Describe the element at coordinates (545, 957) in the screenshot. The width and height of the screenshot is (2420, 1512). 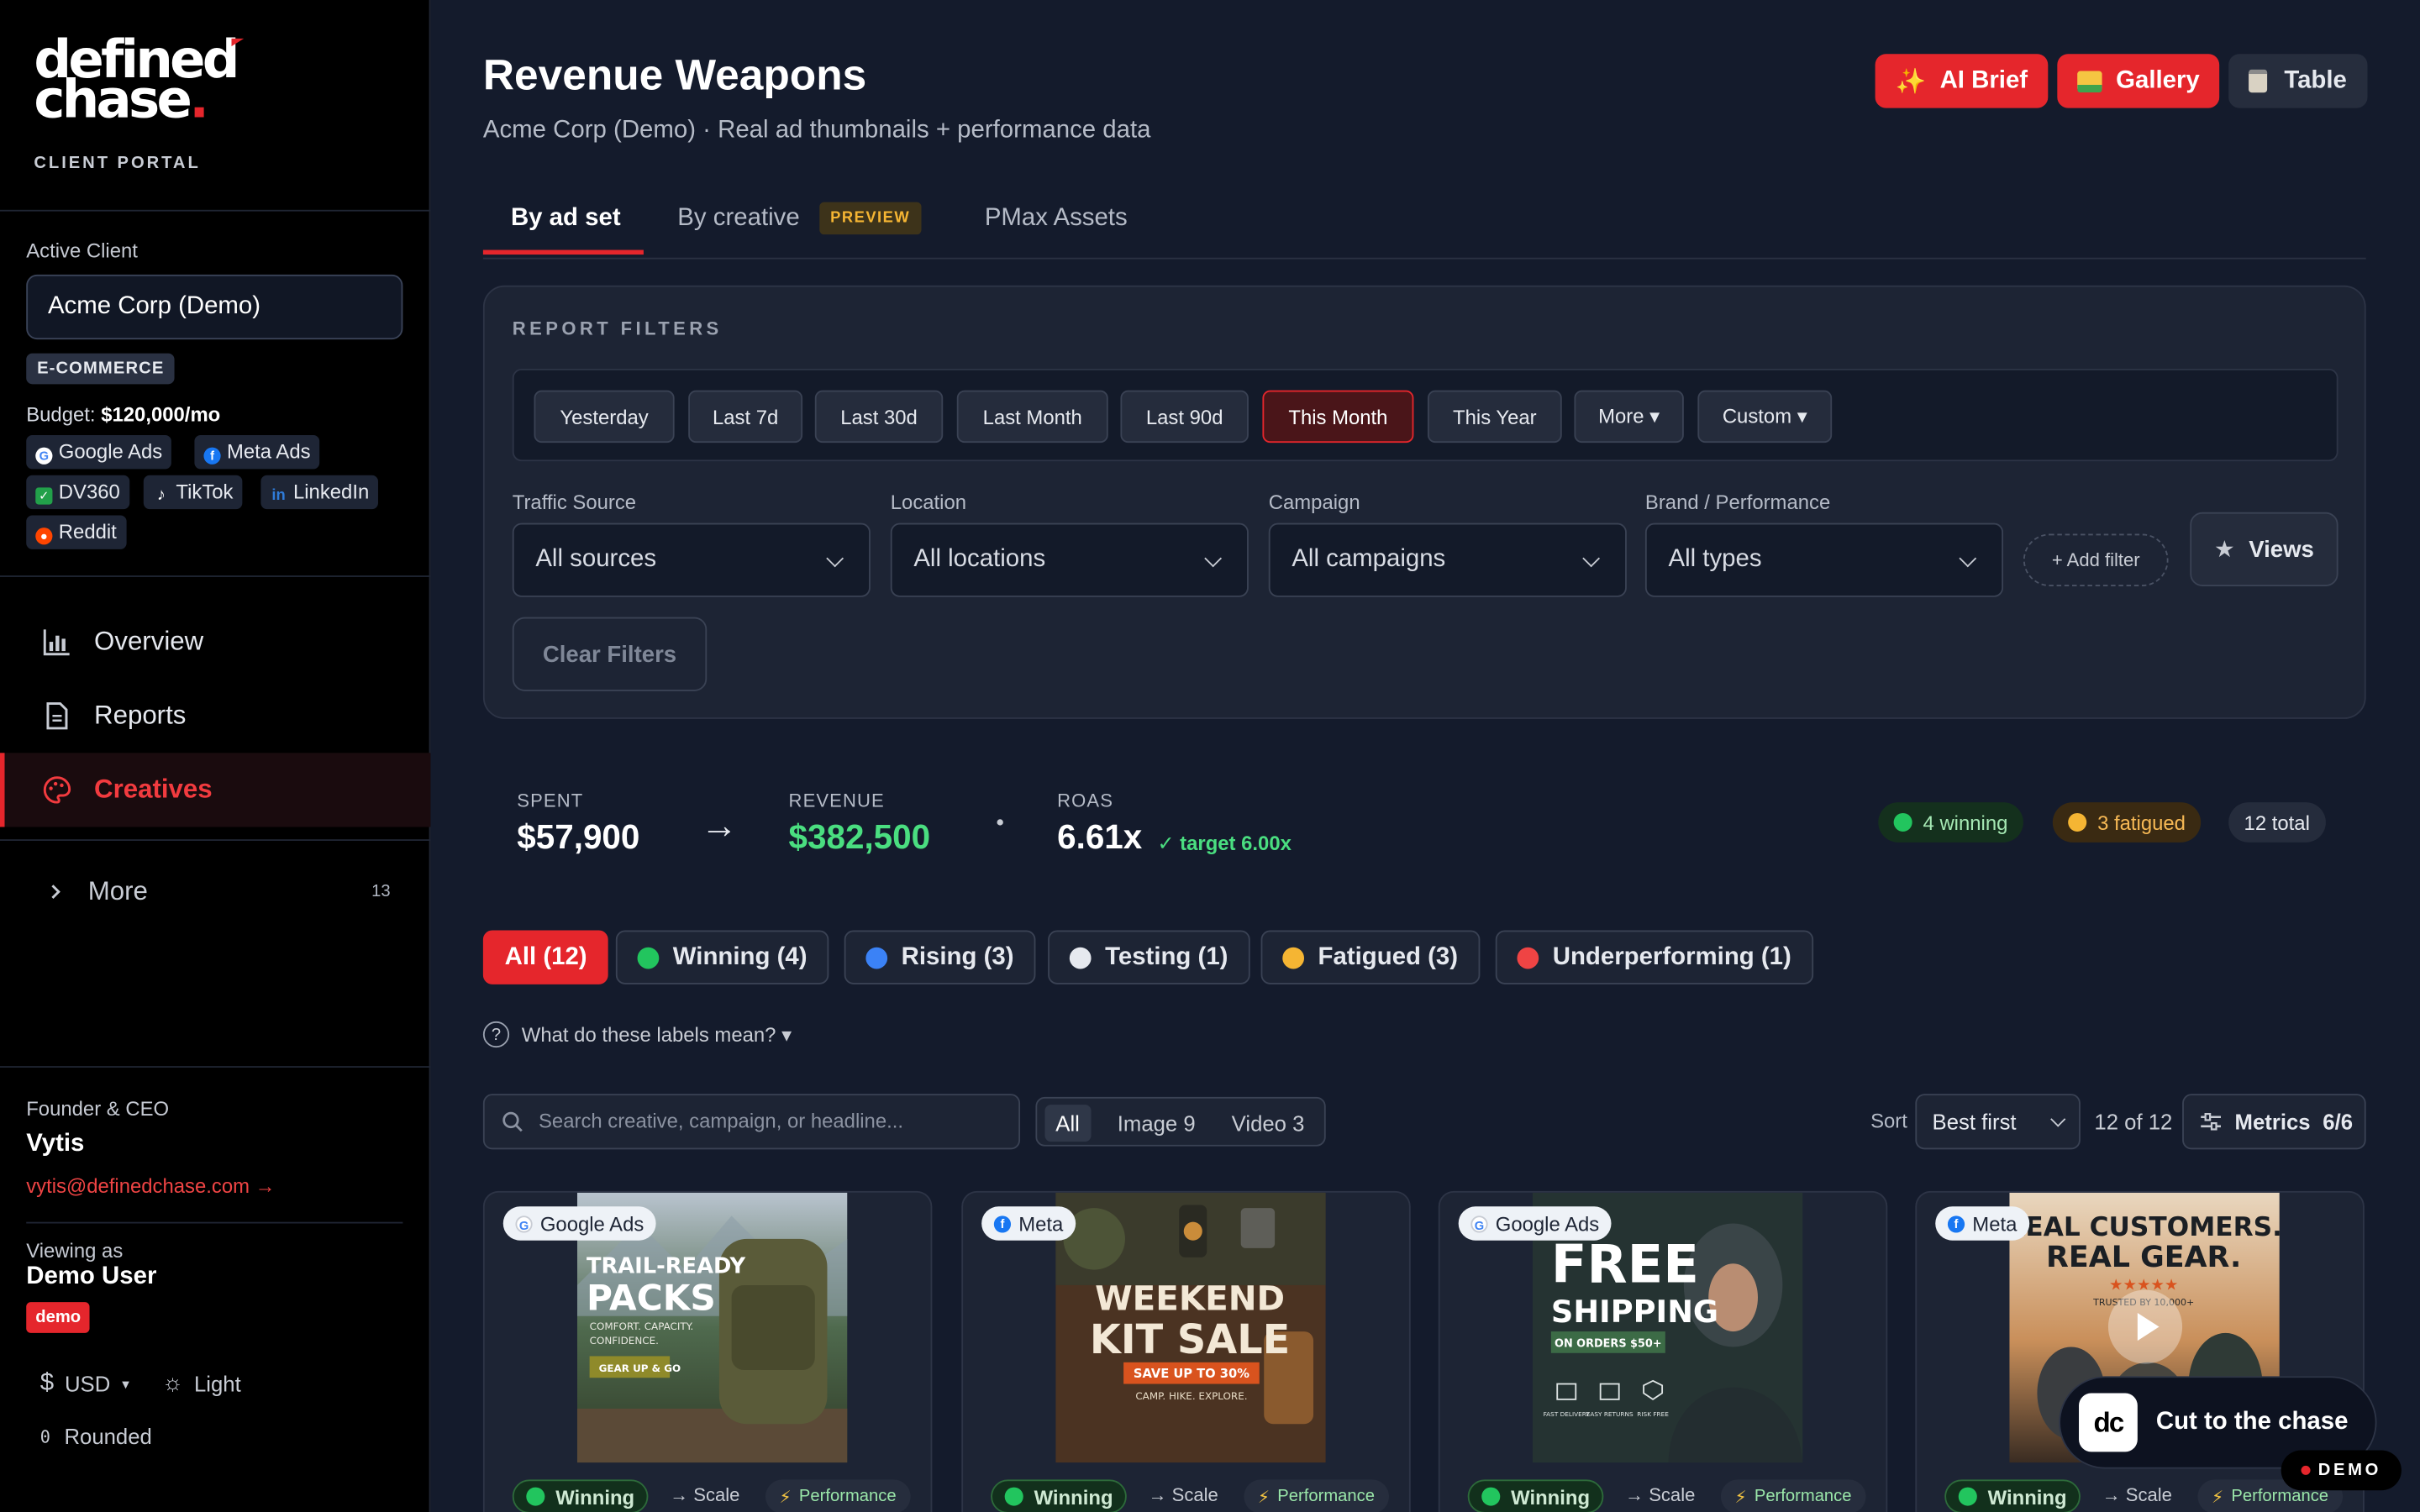
I see `segment-all: All (12)` at that location.